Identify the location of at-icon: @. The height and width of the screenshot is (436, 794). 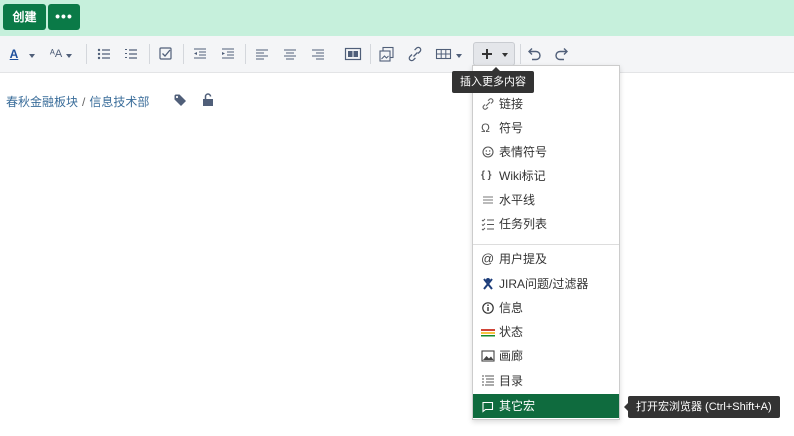
(488, 258).